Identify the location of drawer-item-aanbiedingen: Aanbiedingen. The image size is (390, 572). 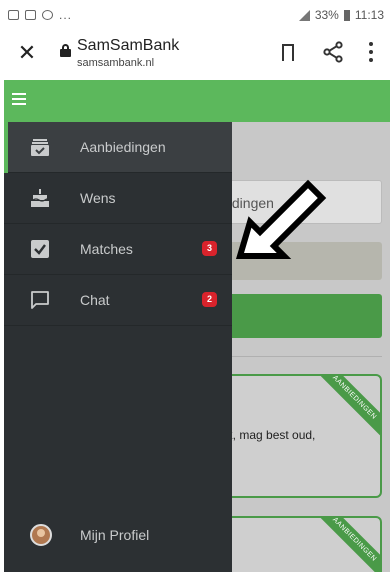
(118, 147).